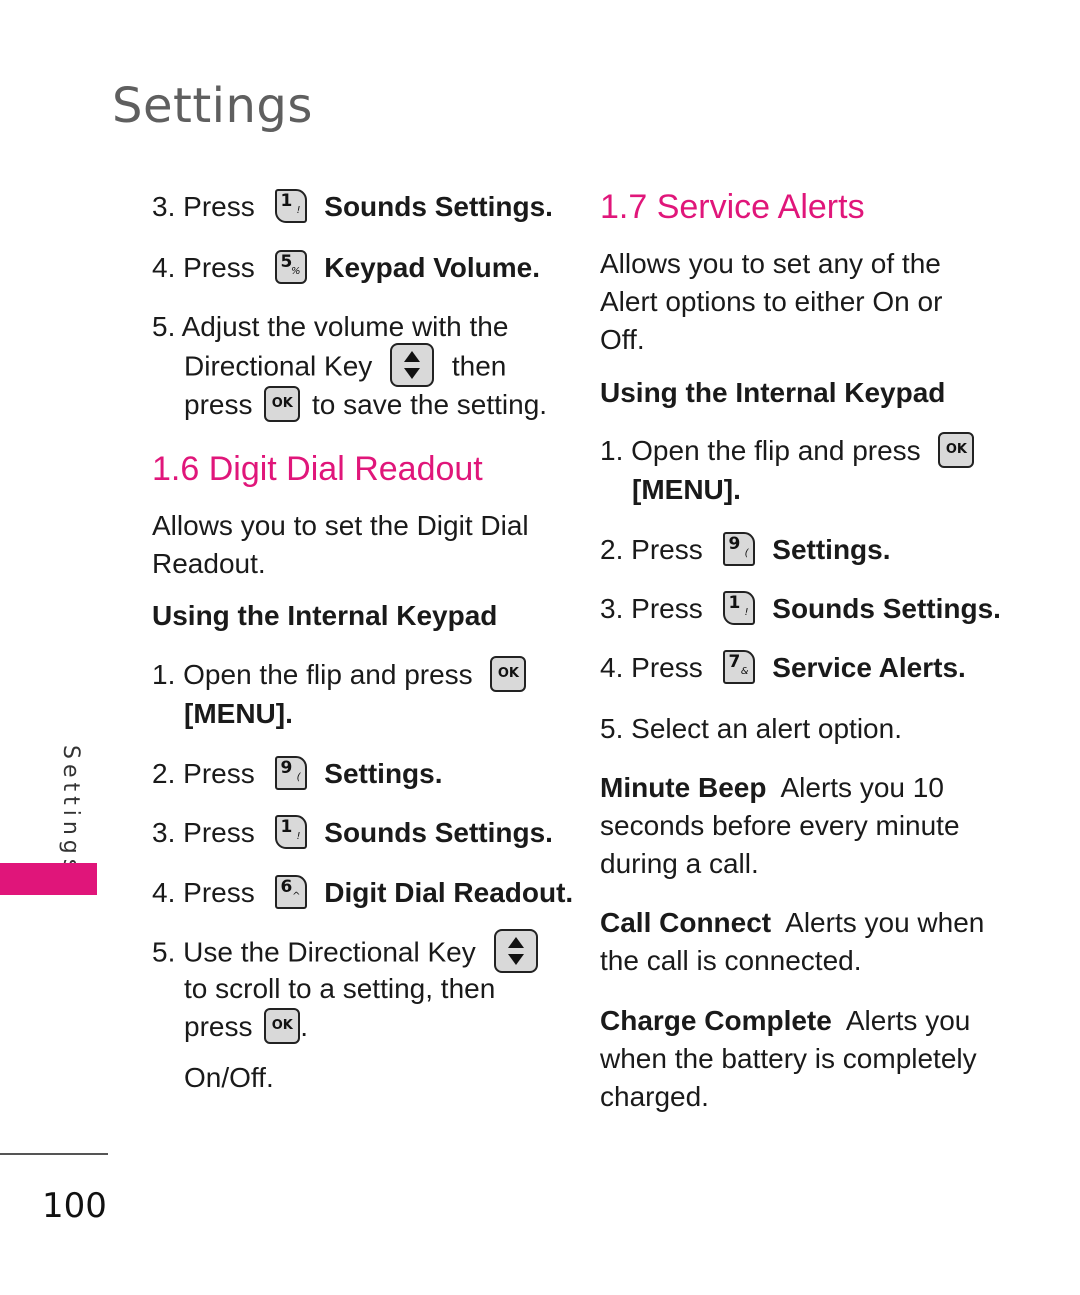  What do you see at coordinates (783, 666) in the screenshot?
I see `right-step-4: 4. Press 7 & Service Alerts.` at bounding box center [783, 666].